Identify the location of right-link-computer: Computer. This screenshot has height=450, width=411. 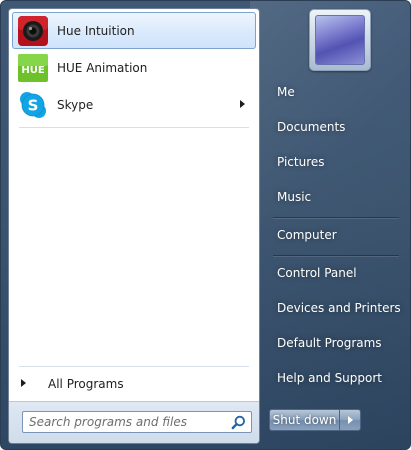
(337, 235).